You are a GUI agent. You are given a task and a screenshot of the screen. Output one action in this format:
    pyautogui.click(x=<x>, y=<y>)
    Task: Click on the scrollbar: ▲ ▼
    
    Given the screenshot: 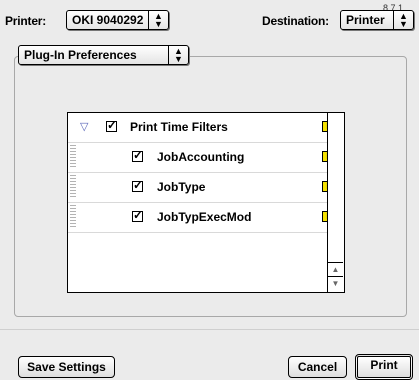 What is the action you would take?
    pyautogui.click(x=335, y=202)
    